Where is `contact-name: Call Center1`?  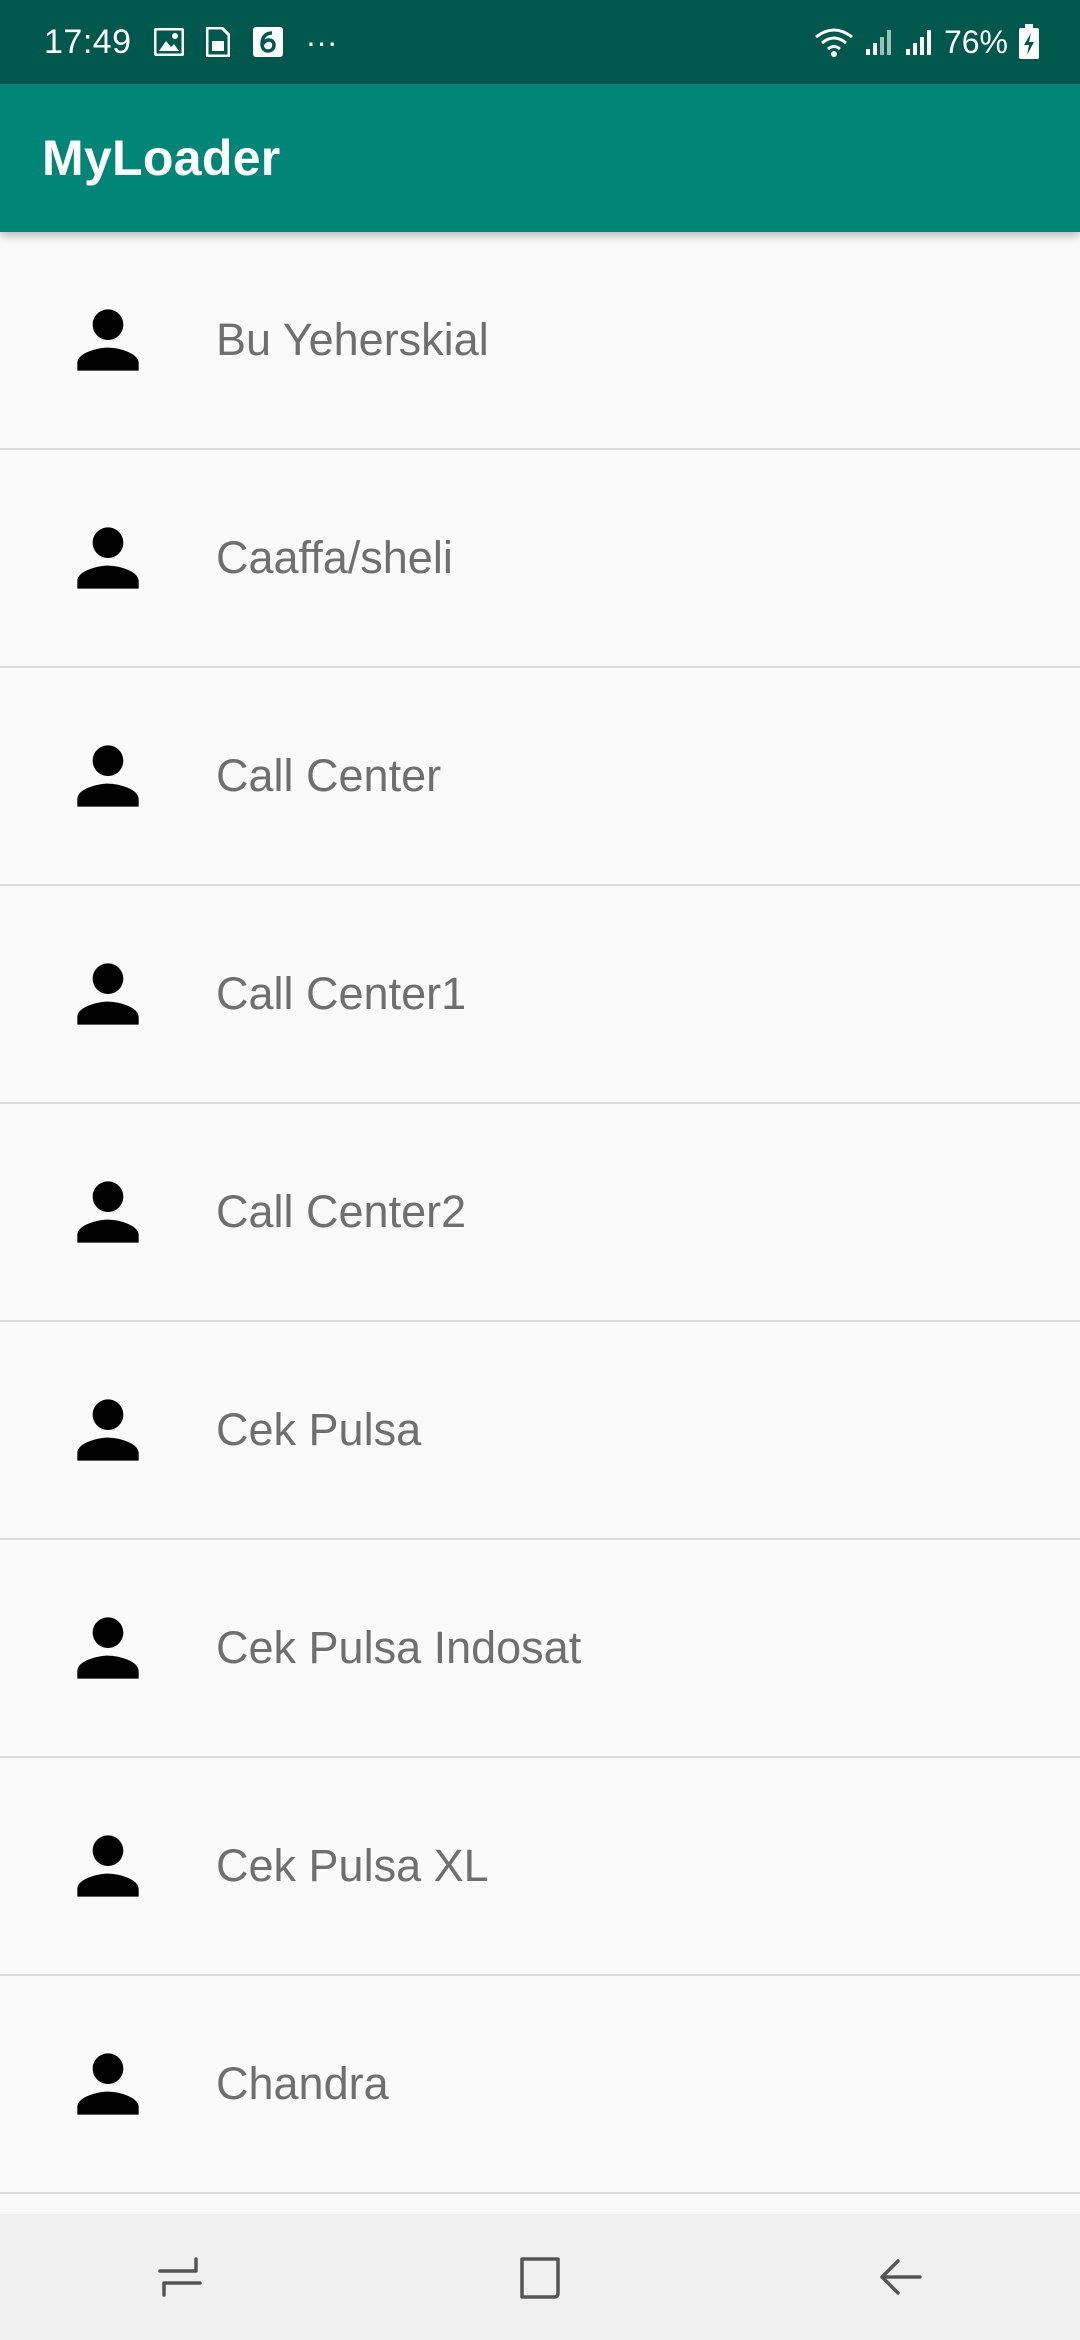
contact-name: Call Center1 is located at coordinates (341, 993).